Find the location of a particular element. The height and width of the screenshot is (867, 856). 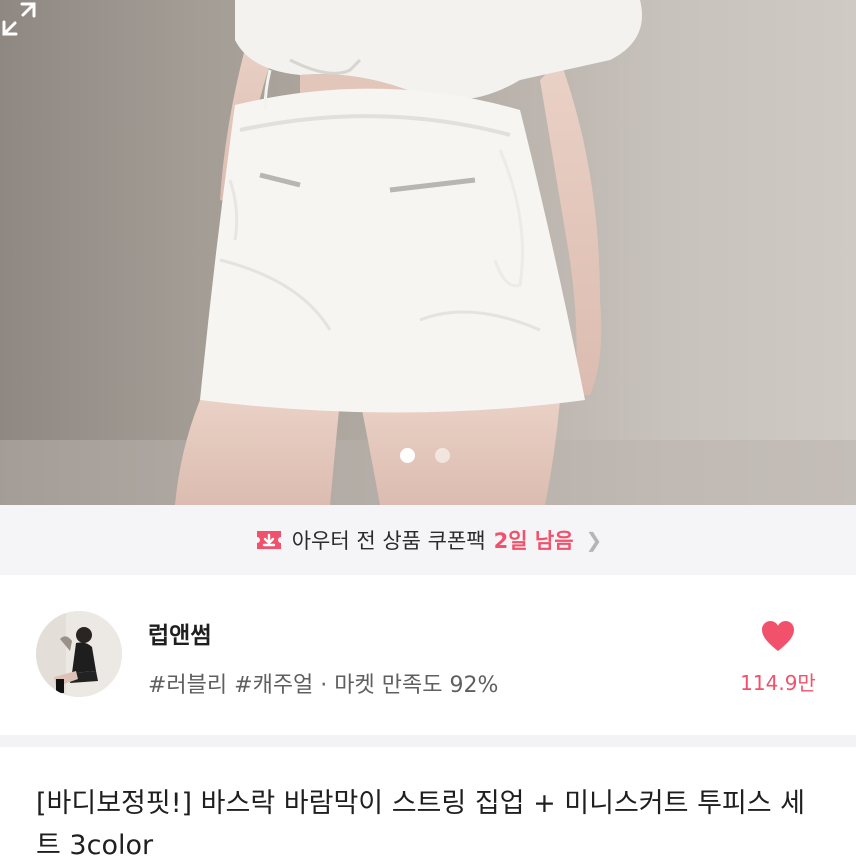

coupon-ticket-icon is located at coordinates (268, 540).